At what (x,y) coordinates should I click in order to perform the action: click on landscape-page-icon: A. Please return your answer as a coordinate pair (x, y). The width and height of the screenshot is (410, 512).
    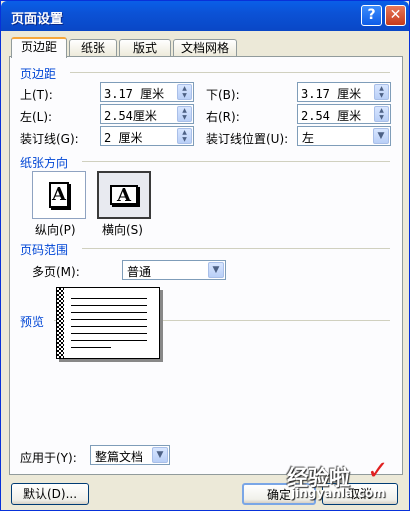
    Looking at the image, I should click on (124, 195).